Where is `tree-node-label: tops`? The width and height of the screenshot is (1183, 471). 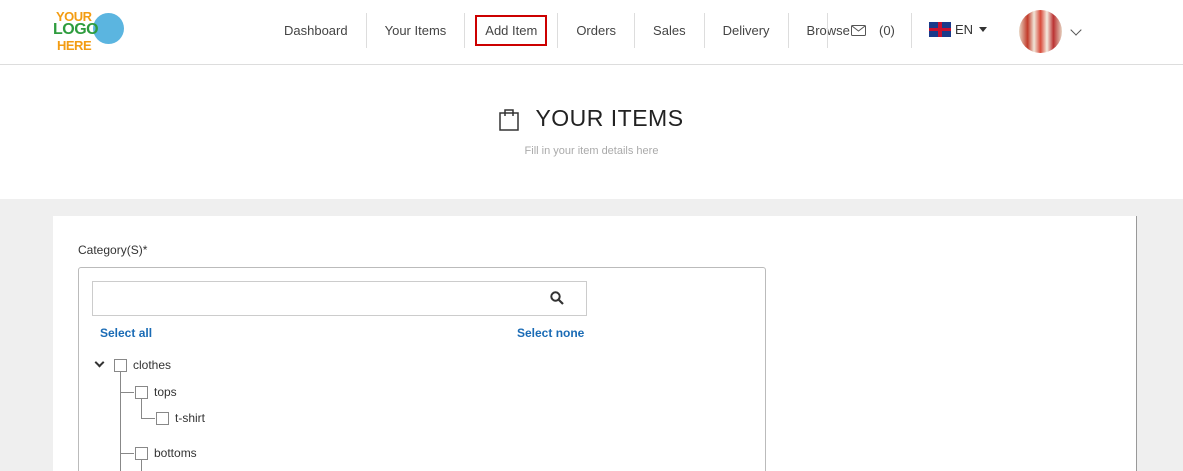 tree-node-label: tops is located at coordinates (165, 392).